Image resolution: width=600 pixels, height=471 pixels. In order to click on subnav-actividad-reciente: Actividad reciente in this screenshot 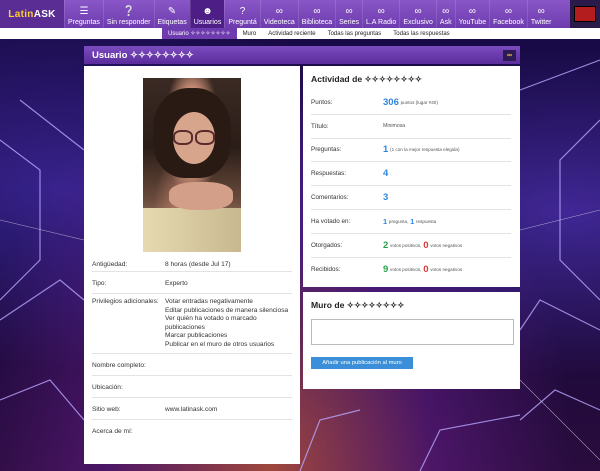, I will do `click(291, 34)`.